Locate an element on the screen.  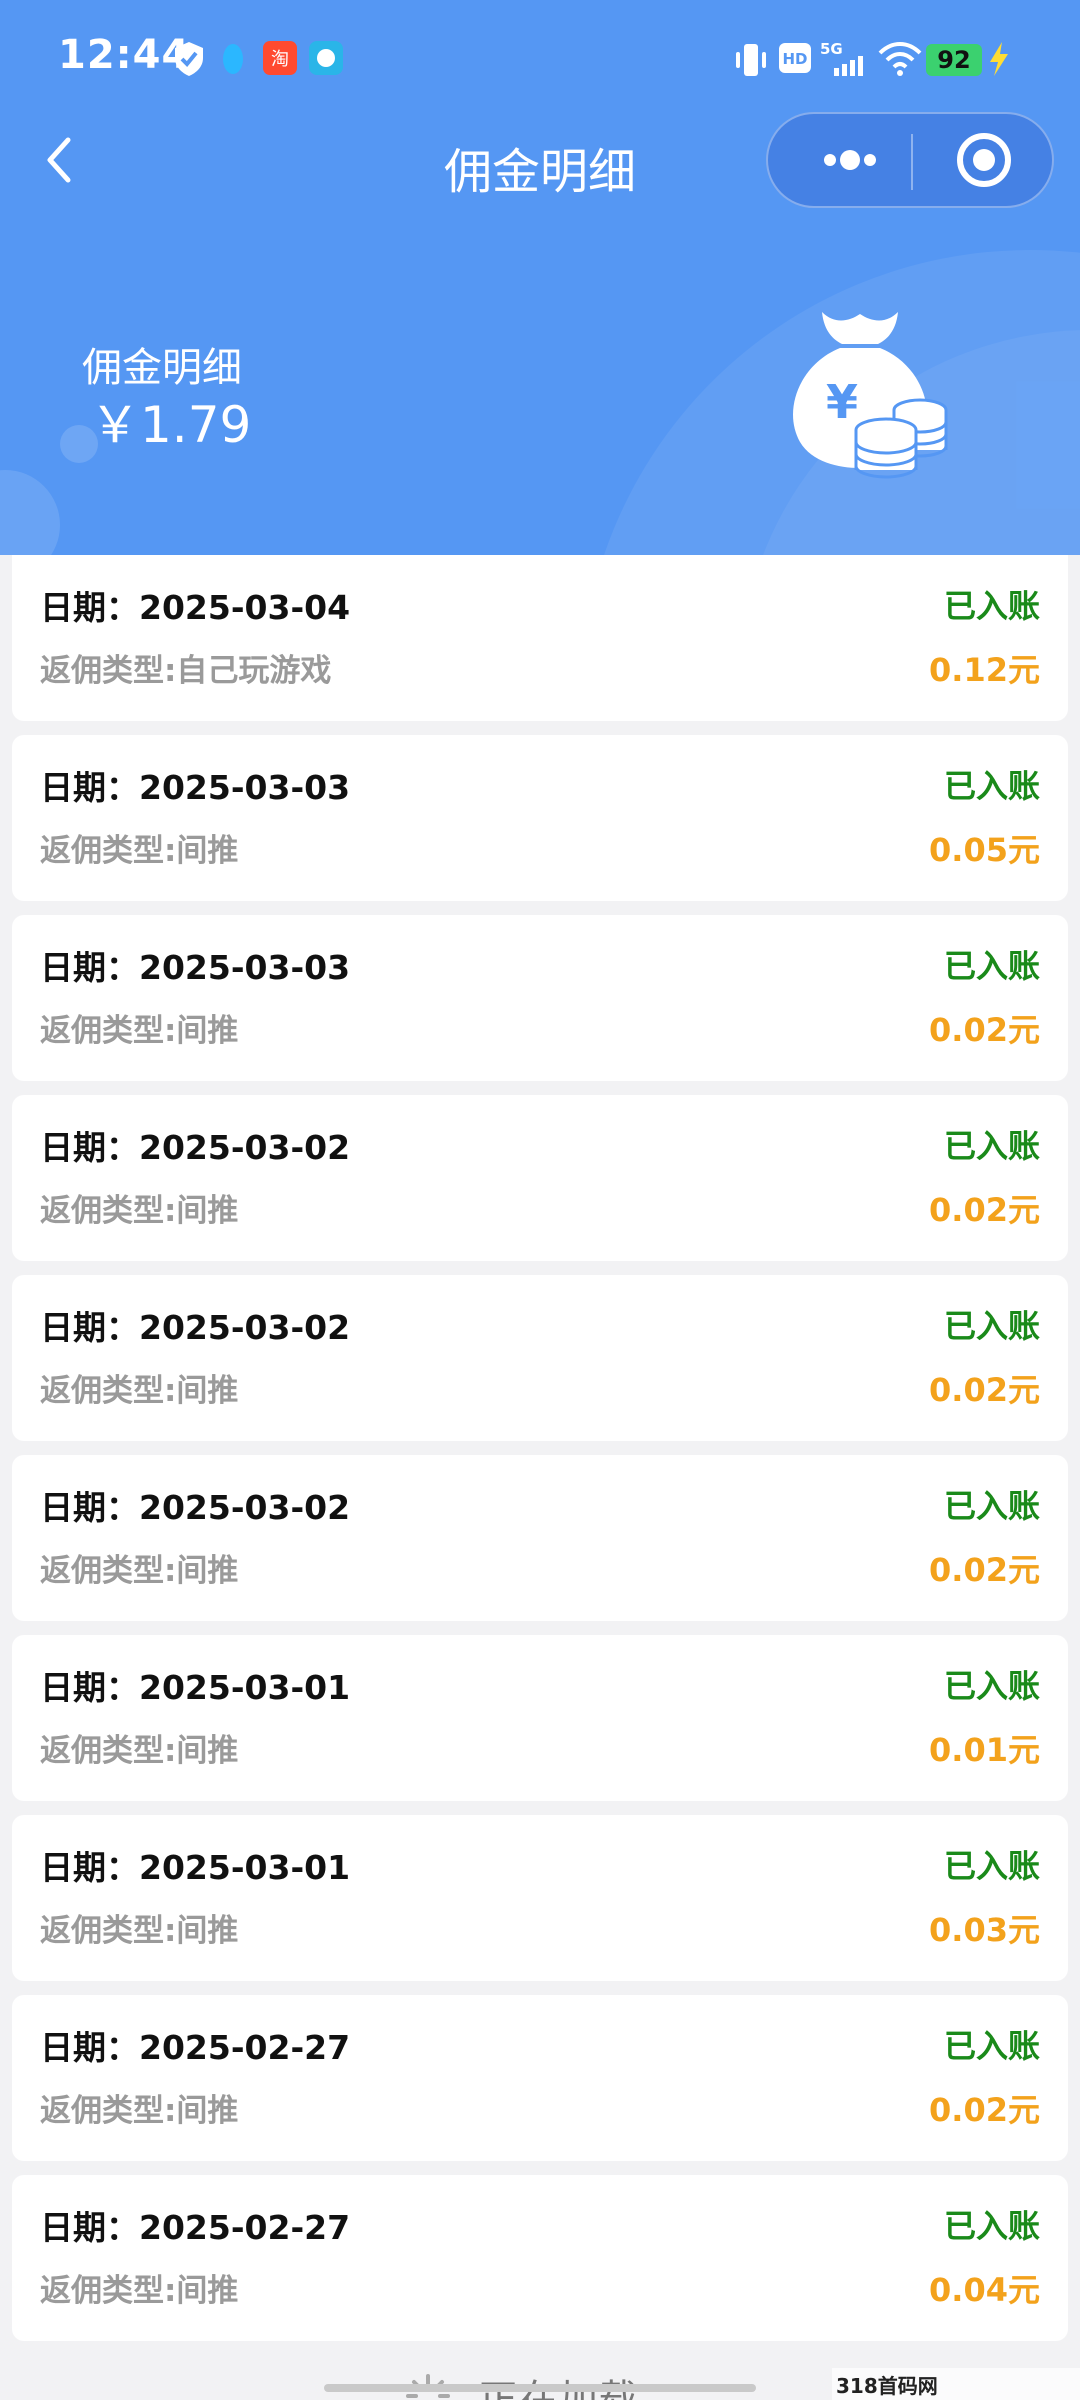
record-date: 日期：2025-03-04 is located at coordinates (195, 607).